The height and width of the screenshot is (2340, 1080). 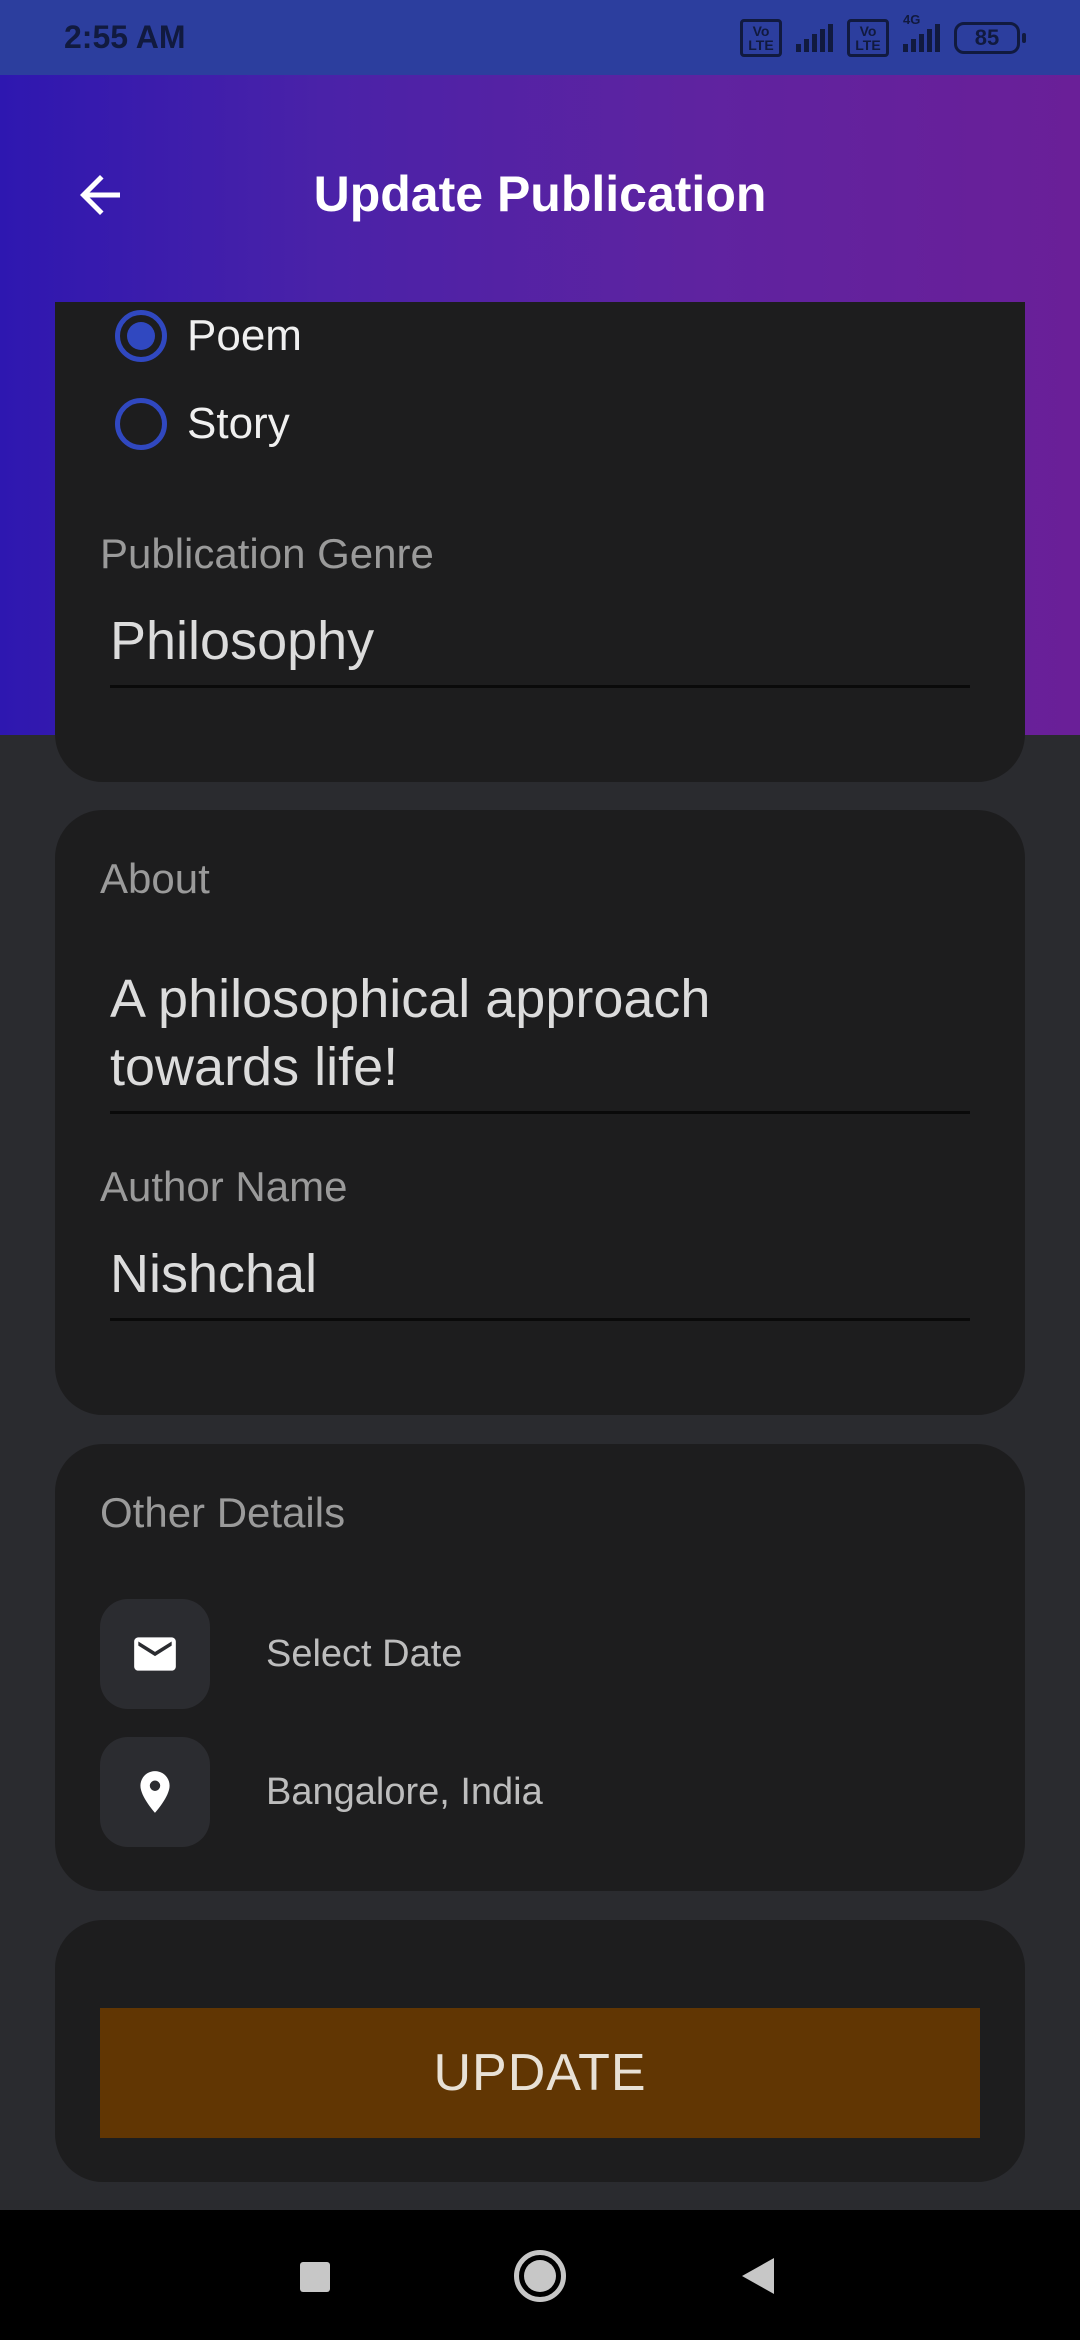 What do you see at coordinates (267, 553) in the screenshot?
I see `genre-label: Publication Genre` at bounding box center [267, 553].